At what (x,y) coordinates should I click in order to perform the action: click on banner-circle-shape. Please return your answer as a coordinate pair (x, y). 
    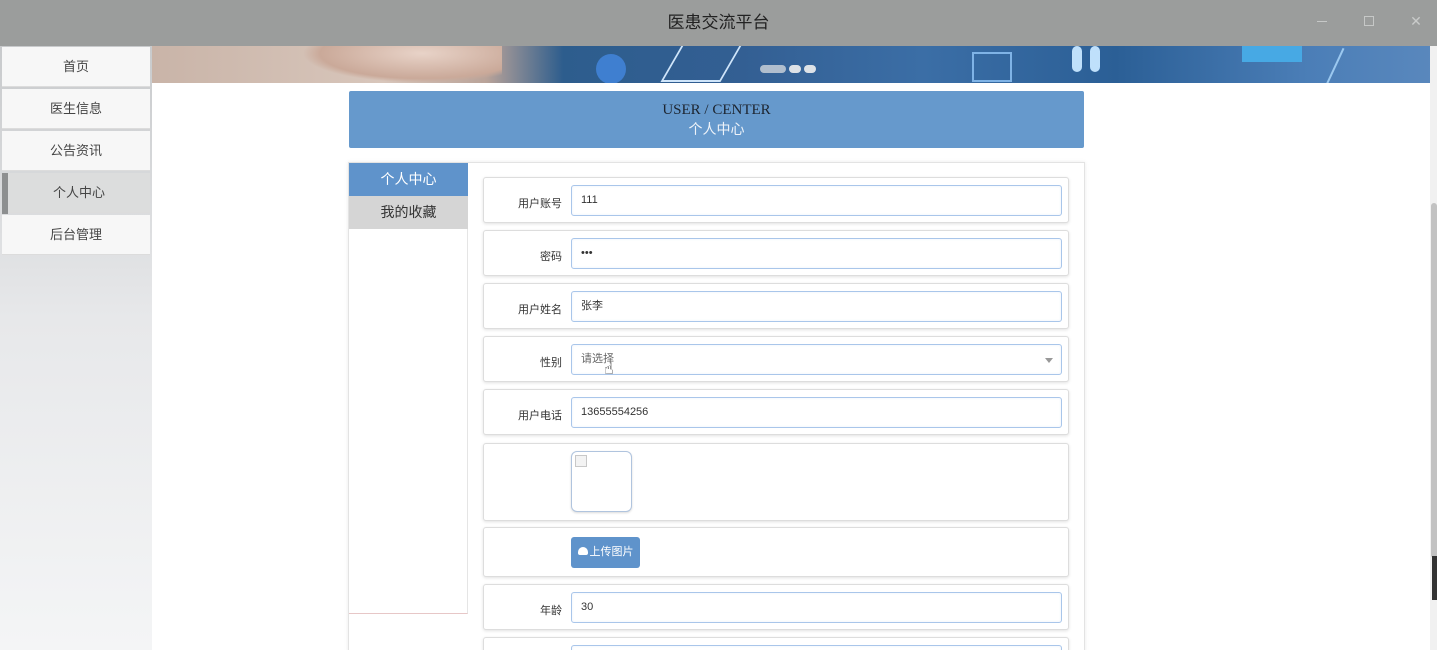
    Looking at the image, I should click on (611, 68).